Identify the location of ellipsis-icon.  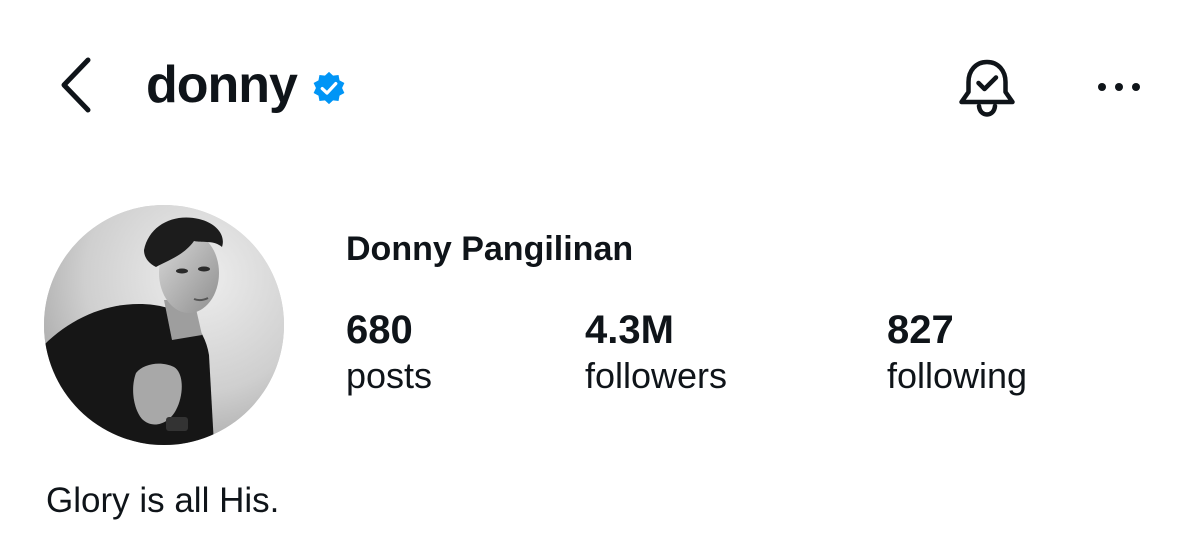
(1119, 87).